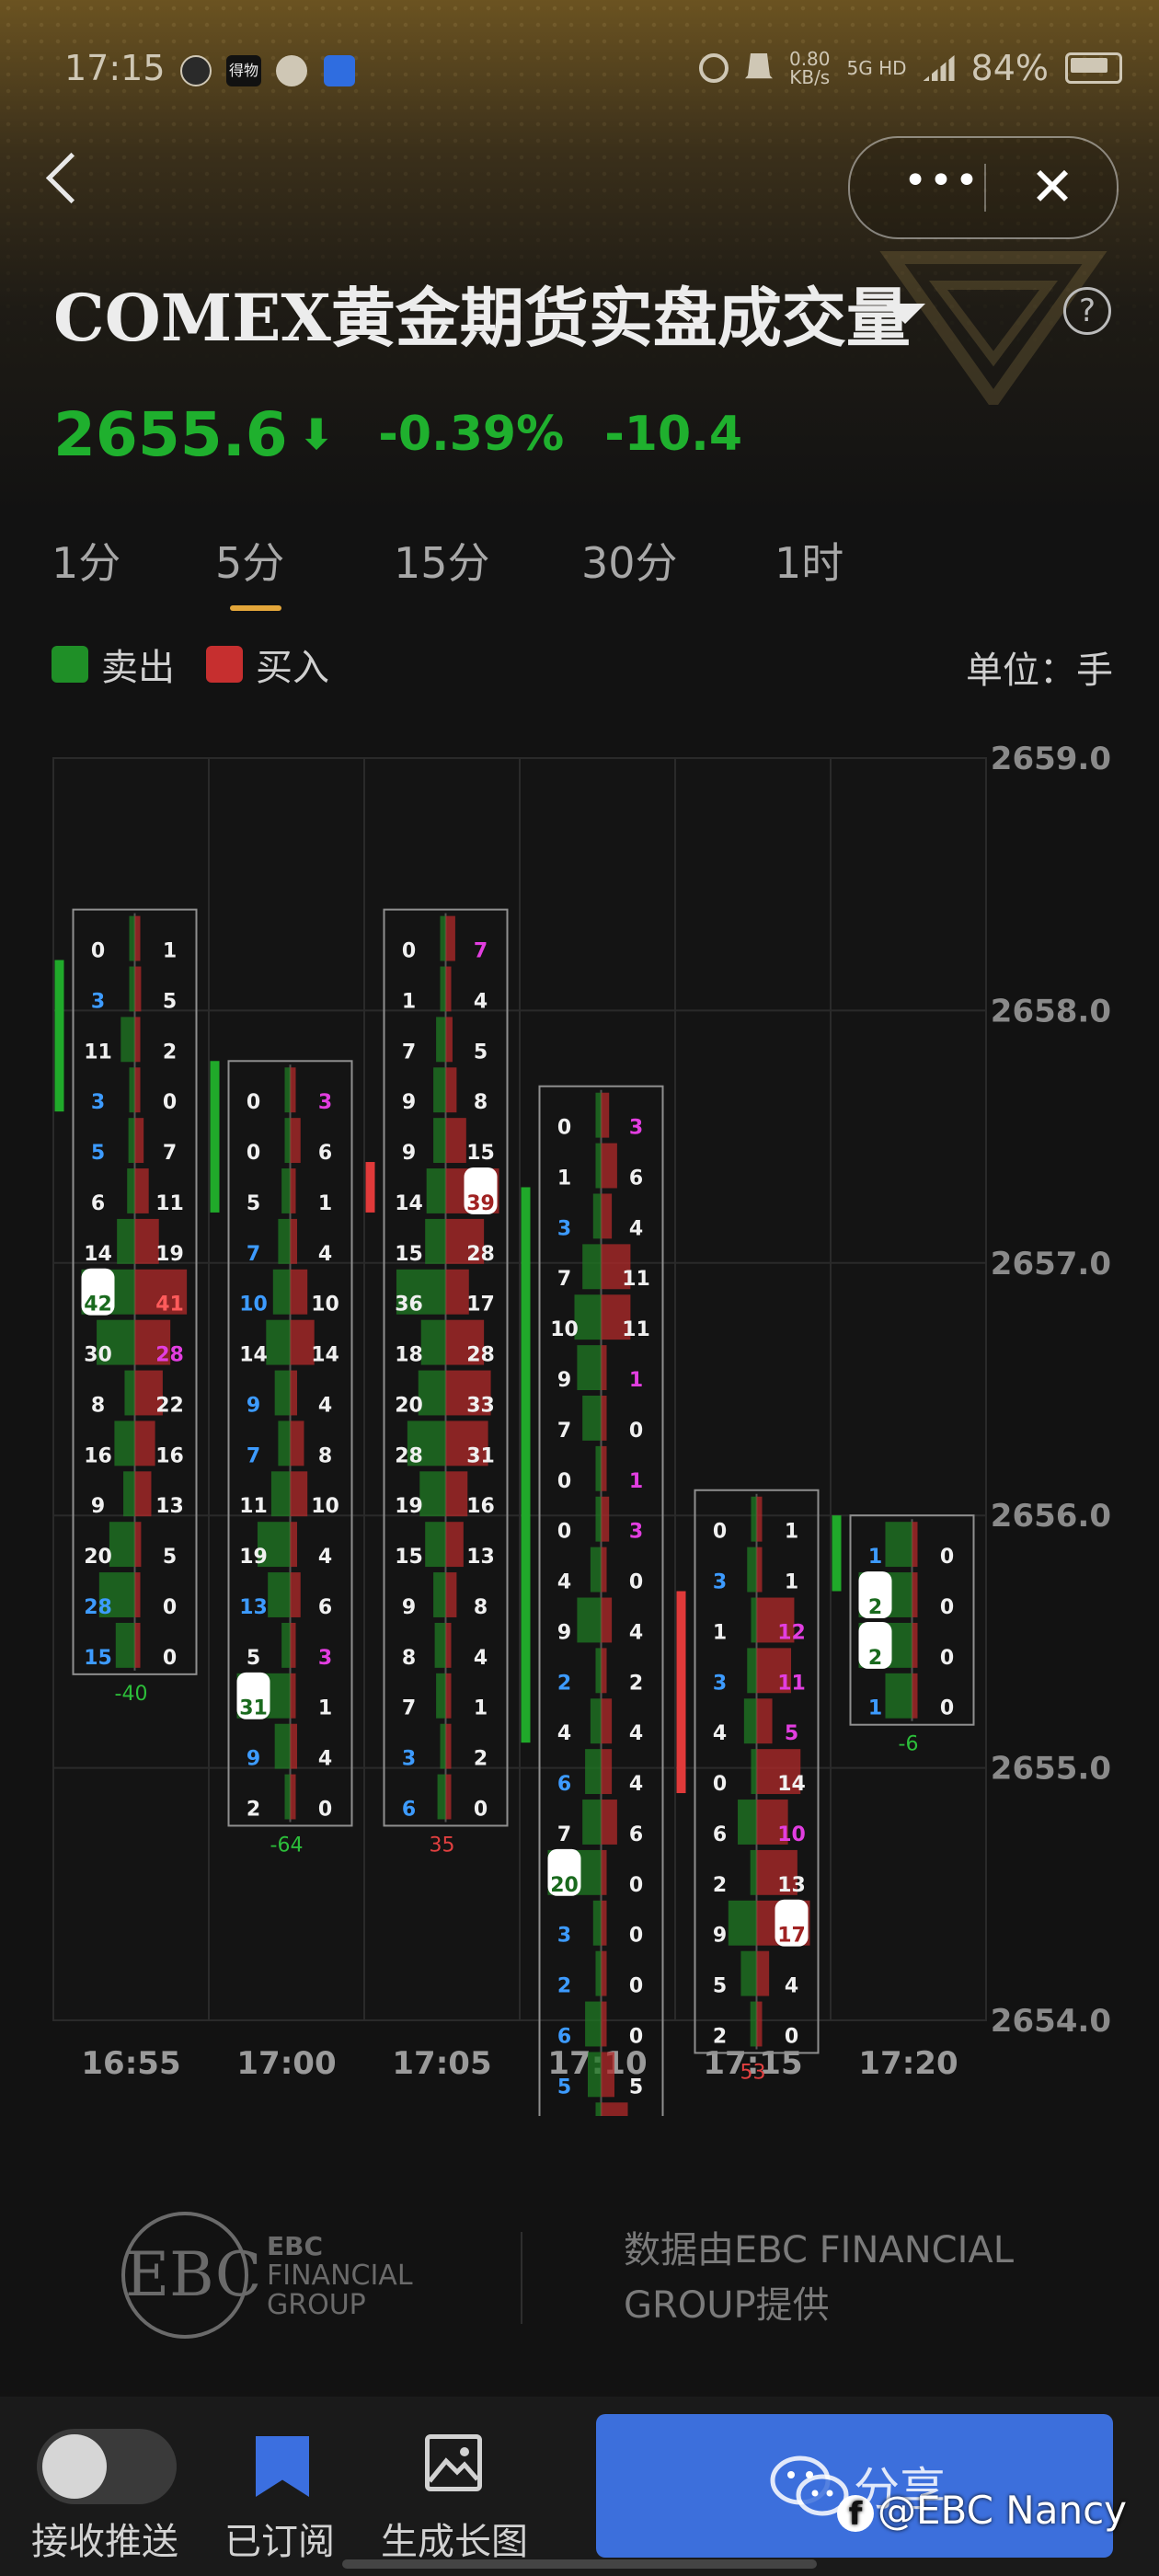 The height and width of the screenshot is (2576, 1159). What do you see at coordinates (480, 1405) in the screenshot?
I see `buy-volume-label: 33` at bounding box center [480, 1405].